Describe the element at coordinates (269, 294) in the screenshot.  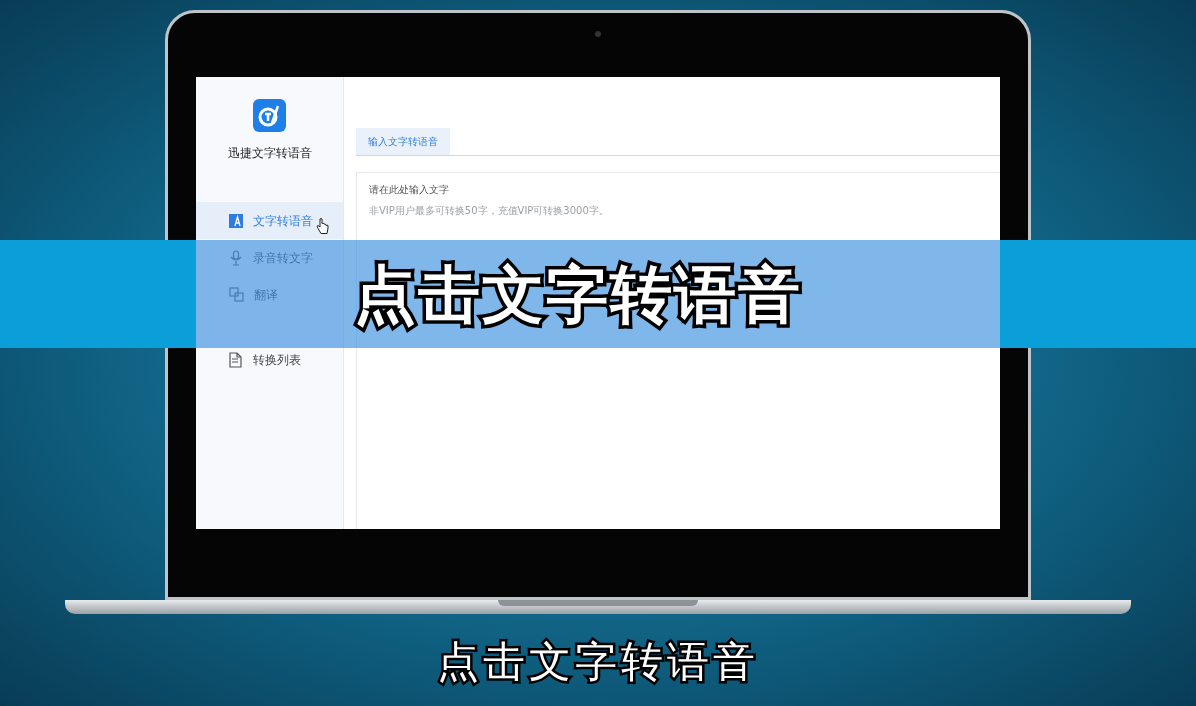
I see `sidebar-item: 翻译` at that location.